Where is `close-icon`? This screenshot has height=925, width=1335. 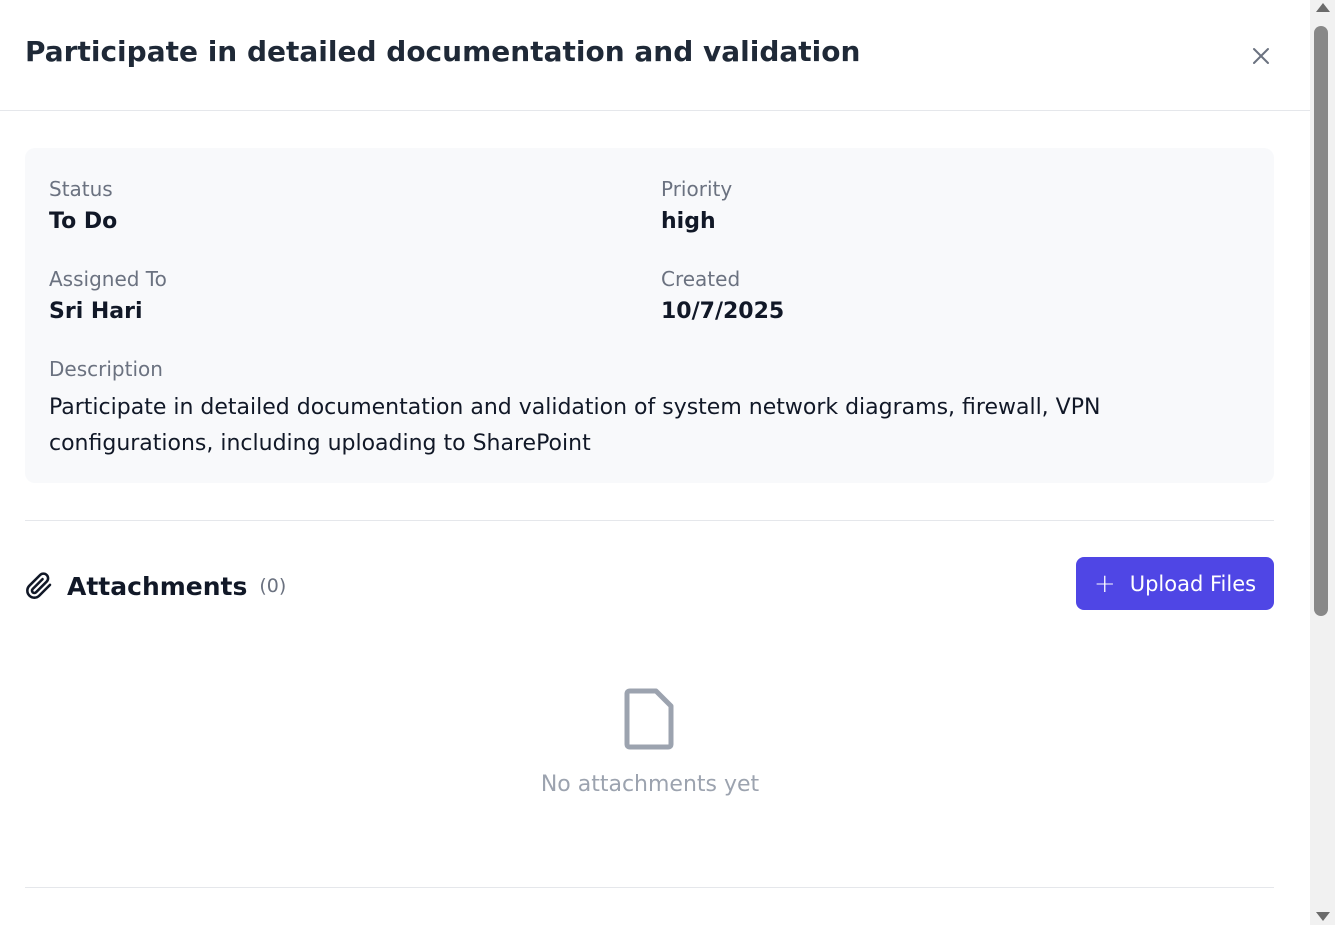 close-icon is located at coordinates (1261, 56).